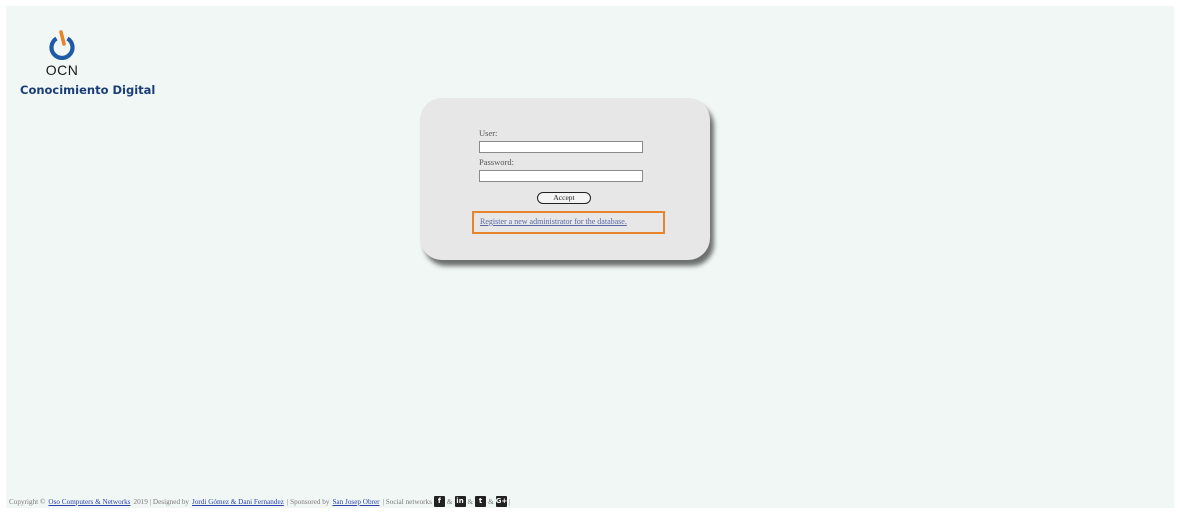 The image size is (1180, 514). I want to click on facebook-icon: f, so click(439, 501).